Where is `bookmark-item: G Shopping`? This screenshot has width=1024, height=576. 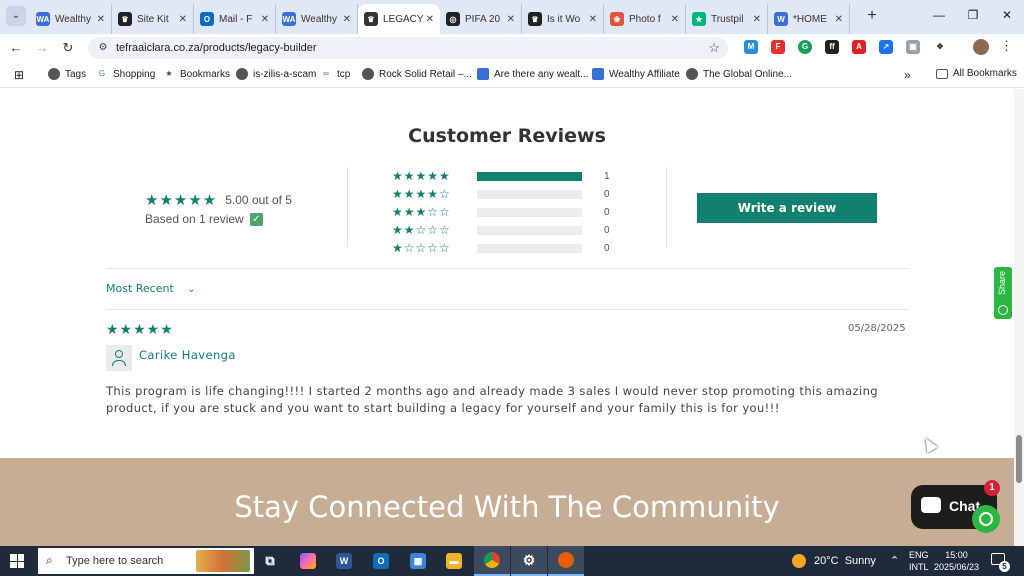
bookmark-item: G Shopping is located at coordinates (125, 74).